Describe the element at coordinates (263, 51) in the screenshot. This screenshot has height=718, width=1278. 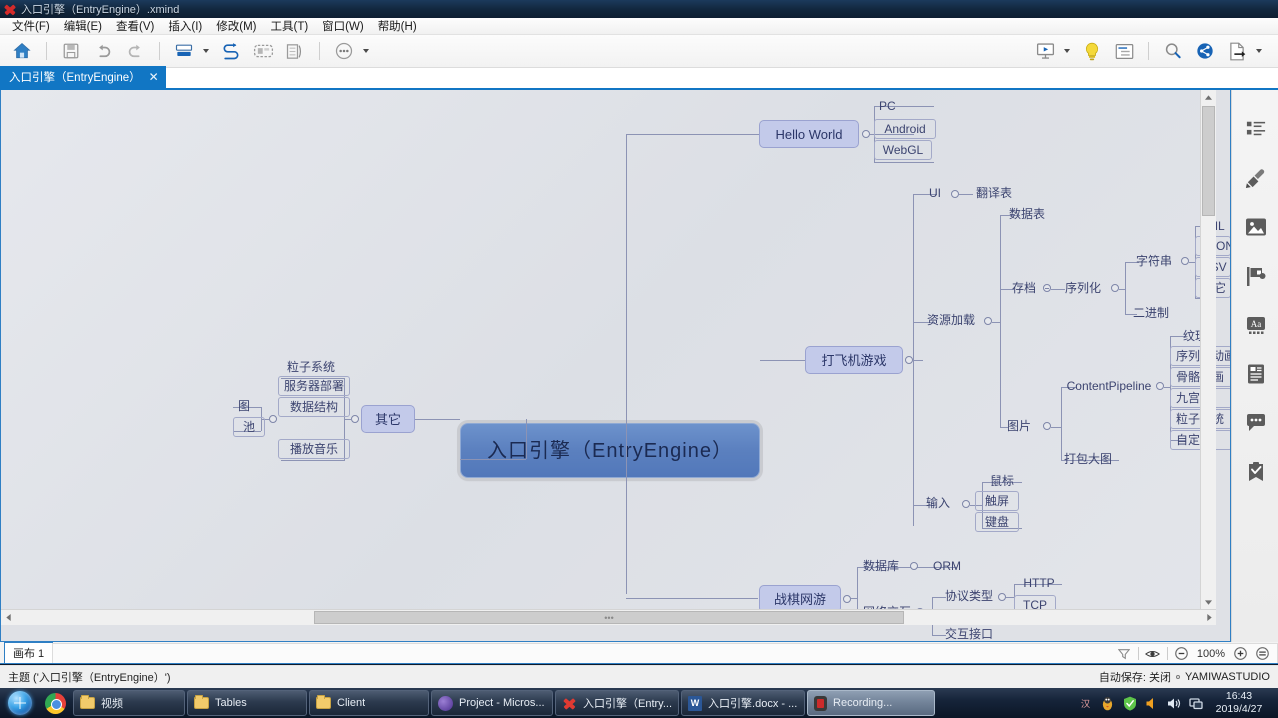
I see `boundary-button` at that location.